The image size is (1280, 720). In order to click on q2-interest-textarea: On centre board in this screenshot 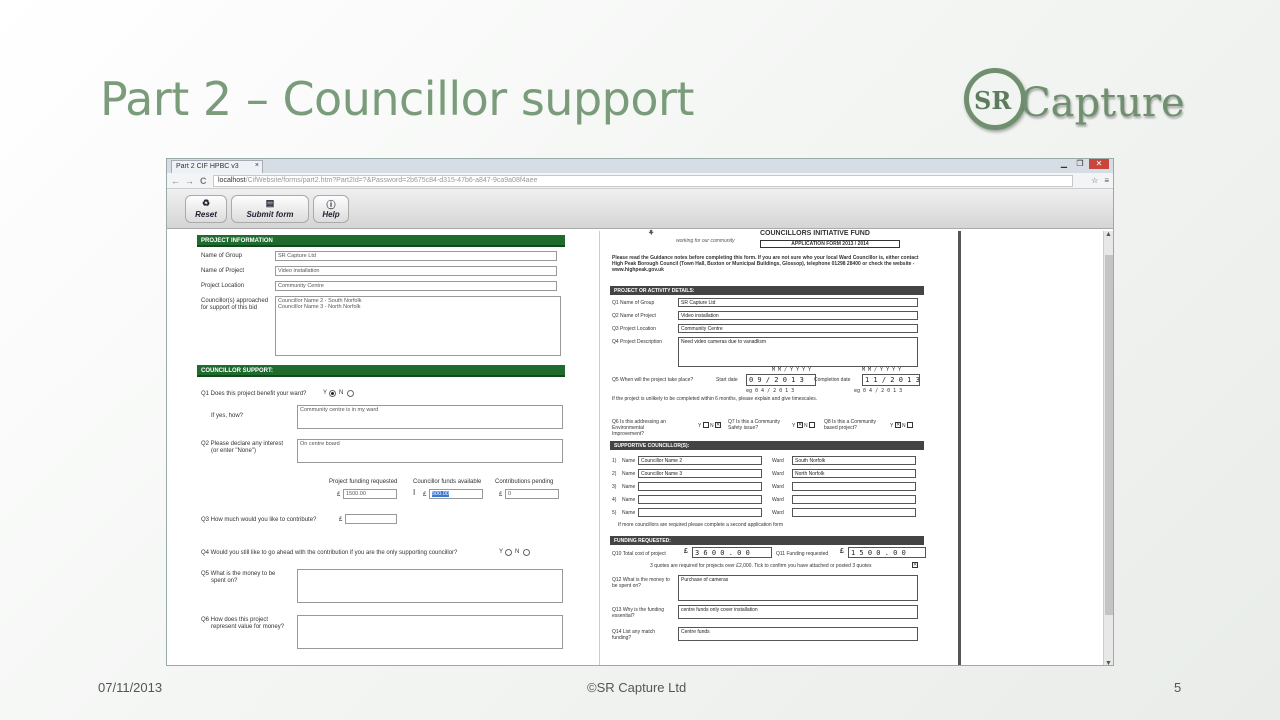, I will do `click(430, 451)`.